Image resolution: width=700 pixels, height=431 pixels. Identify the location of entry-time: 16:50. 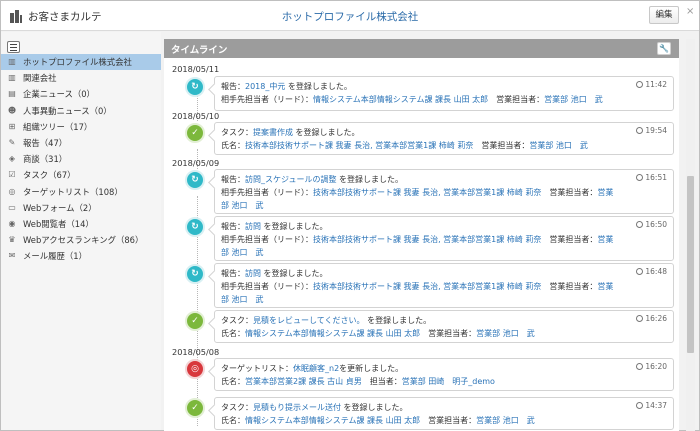
(651, 224).